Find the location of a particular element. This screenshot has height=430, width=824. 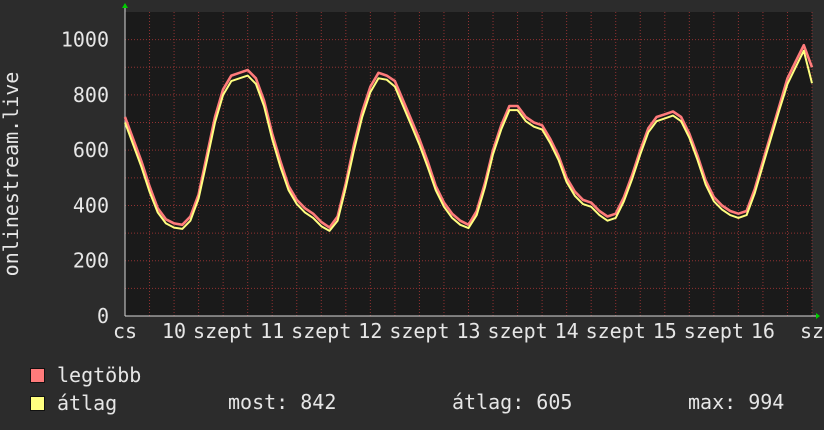

x-tick-label: 10 is located at coordinates (174, 331).